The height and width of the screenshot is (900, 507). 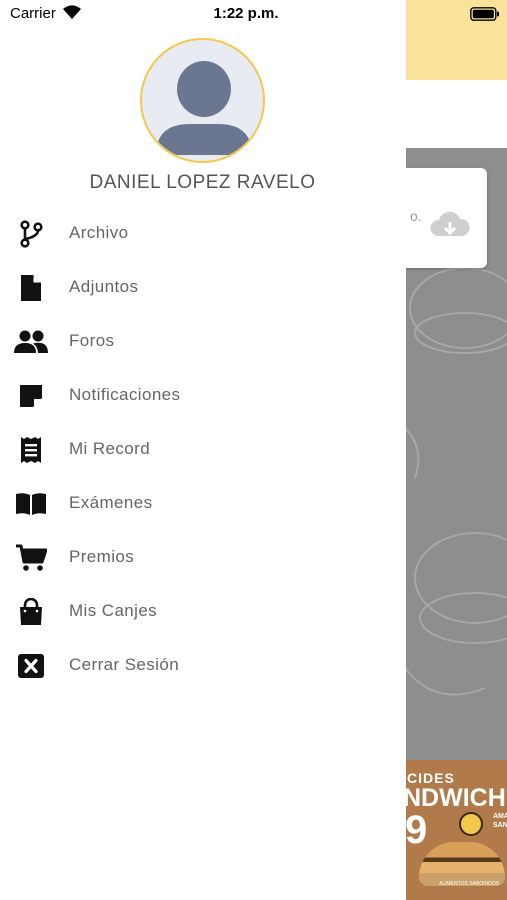 What do you see at coordinates (203, 396) in the screenshot?
I see `menu-item-notificaciones: Notificaciones` at bounding box center [203, 396].